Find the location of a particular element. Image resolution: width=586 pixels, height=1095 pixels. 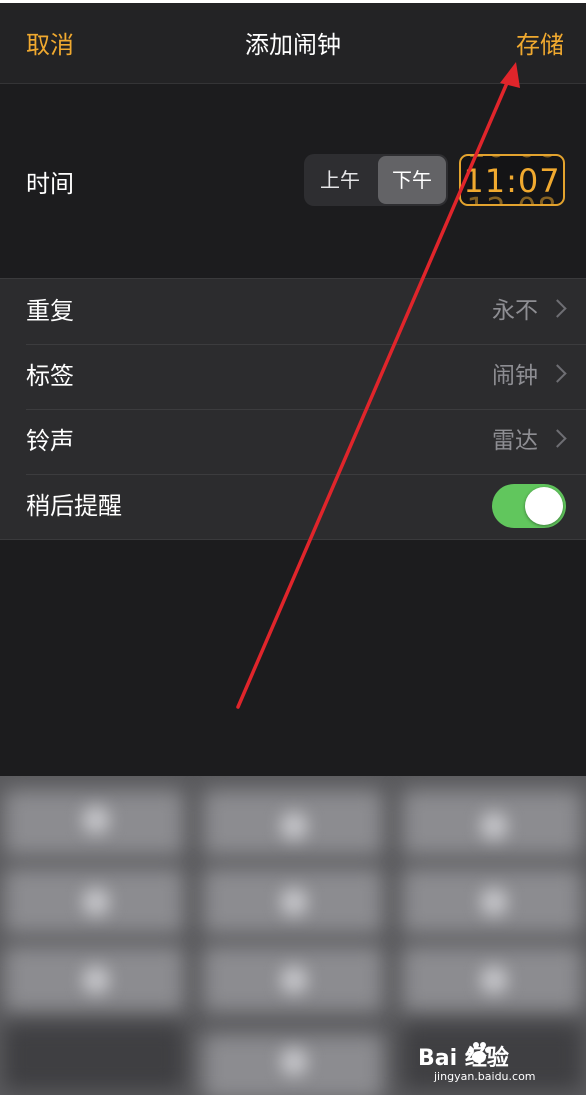

label-row: 标签 闹钟 is located at coordinates (293, 376).